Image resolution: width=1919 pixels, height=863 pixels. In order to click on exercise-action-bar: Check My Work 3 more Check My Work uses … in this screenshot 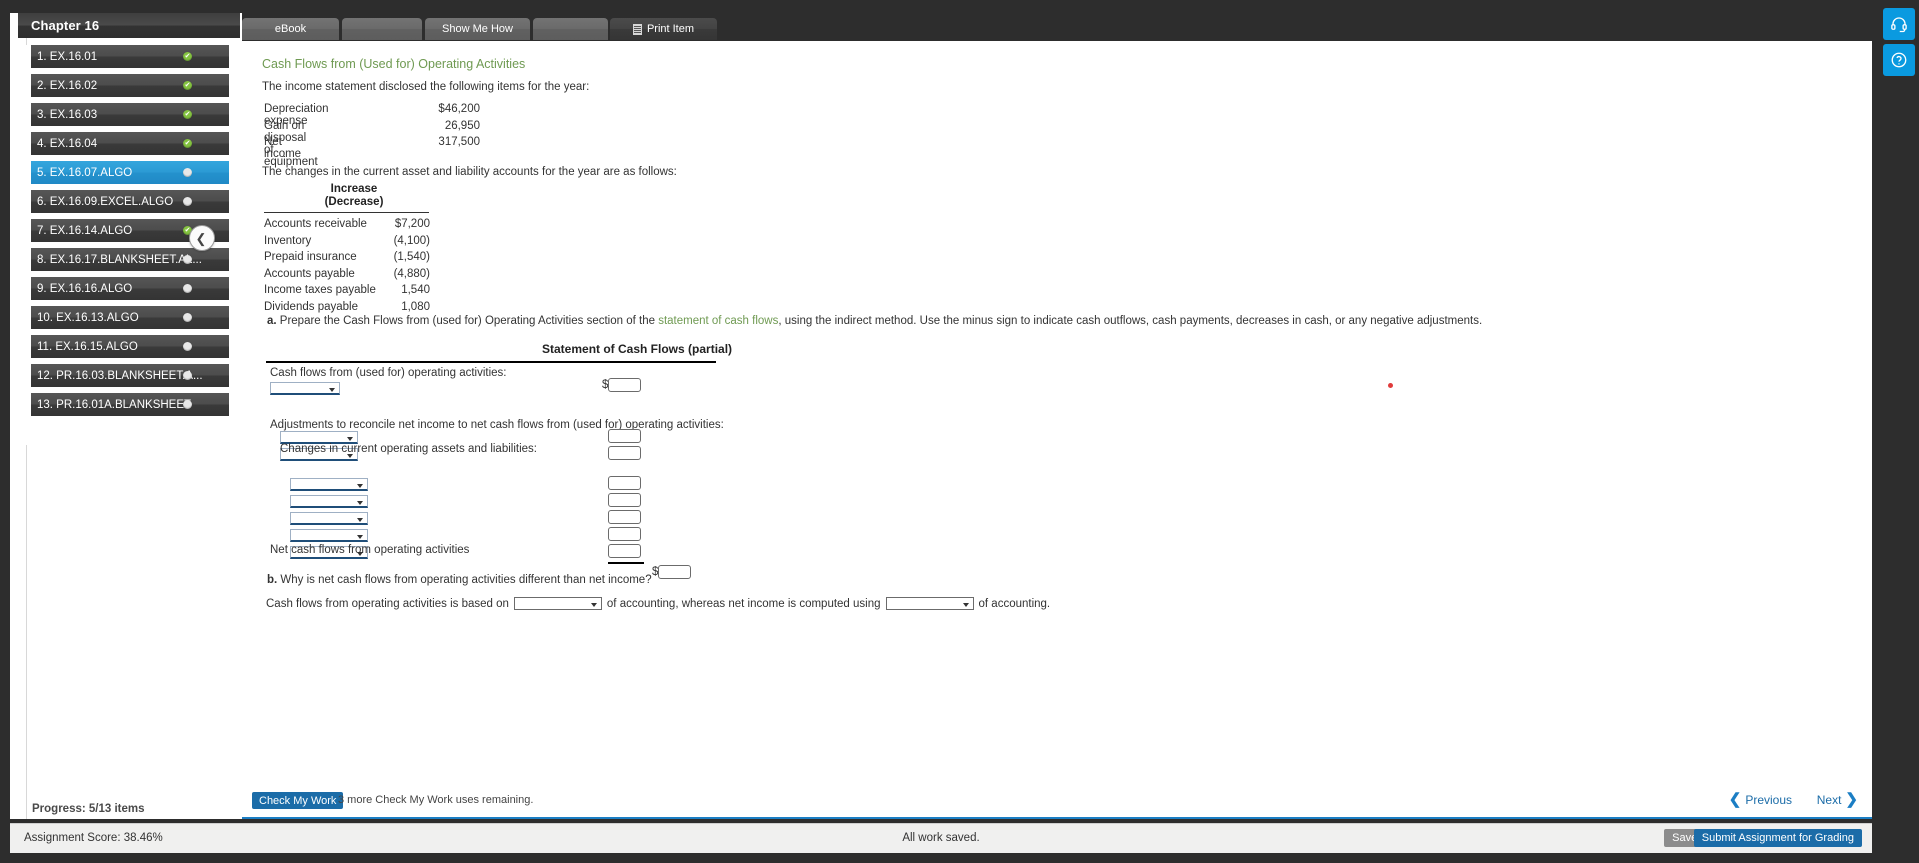, I will do `click(1057, 802)`.